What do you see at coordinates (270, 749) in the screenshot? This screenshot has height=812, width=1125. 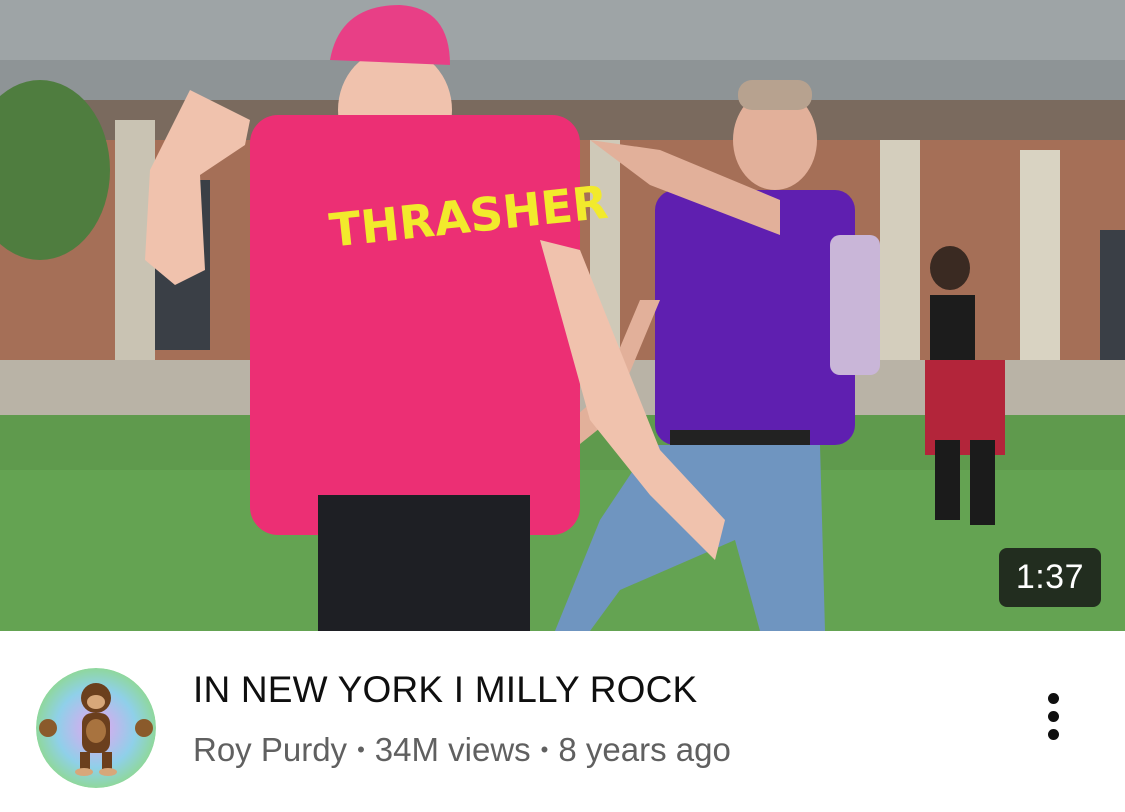 I see `channel-name: Roy Purdy` at bounding box center [270, 749].